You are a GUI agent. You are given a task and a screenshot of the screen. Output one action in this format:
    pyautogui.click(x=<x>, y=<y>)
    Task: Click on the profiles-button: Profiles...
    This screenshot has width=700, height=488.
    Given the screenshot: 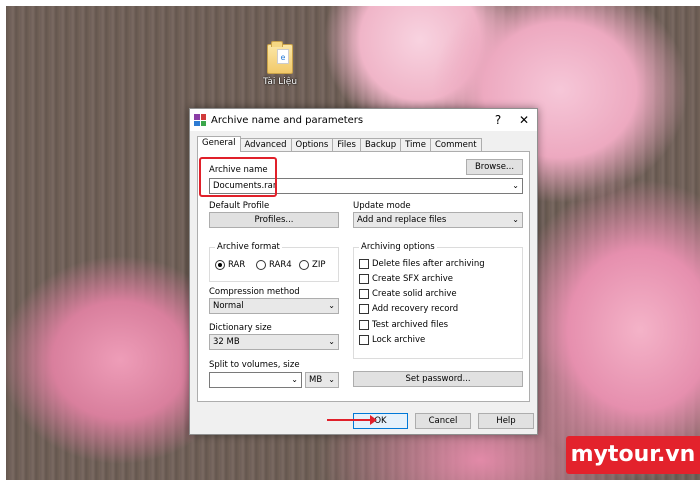 What is the action you would take?
    pyautogui.click(x=274, y=220)
    